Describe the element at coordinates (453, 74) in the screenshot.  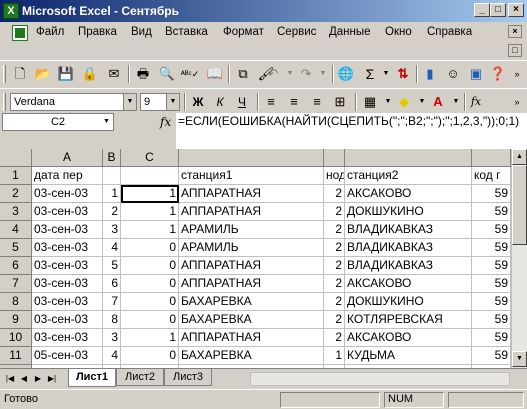
I see `smiley-icon: ☺` at that location.